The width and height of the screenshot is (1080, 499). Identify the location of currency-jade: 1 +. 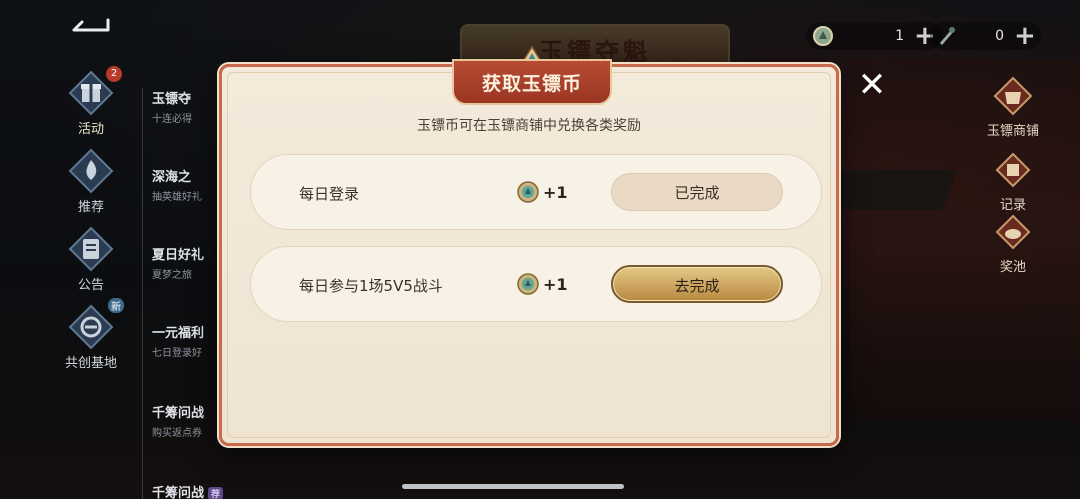
(874, 36).